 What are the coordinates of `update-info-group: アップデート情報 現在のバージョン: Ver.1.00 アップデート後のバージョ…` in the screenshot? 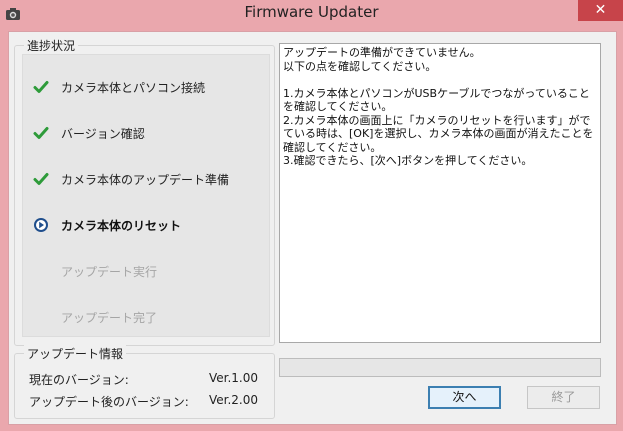 It's located at (144, 382).